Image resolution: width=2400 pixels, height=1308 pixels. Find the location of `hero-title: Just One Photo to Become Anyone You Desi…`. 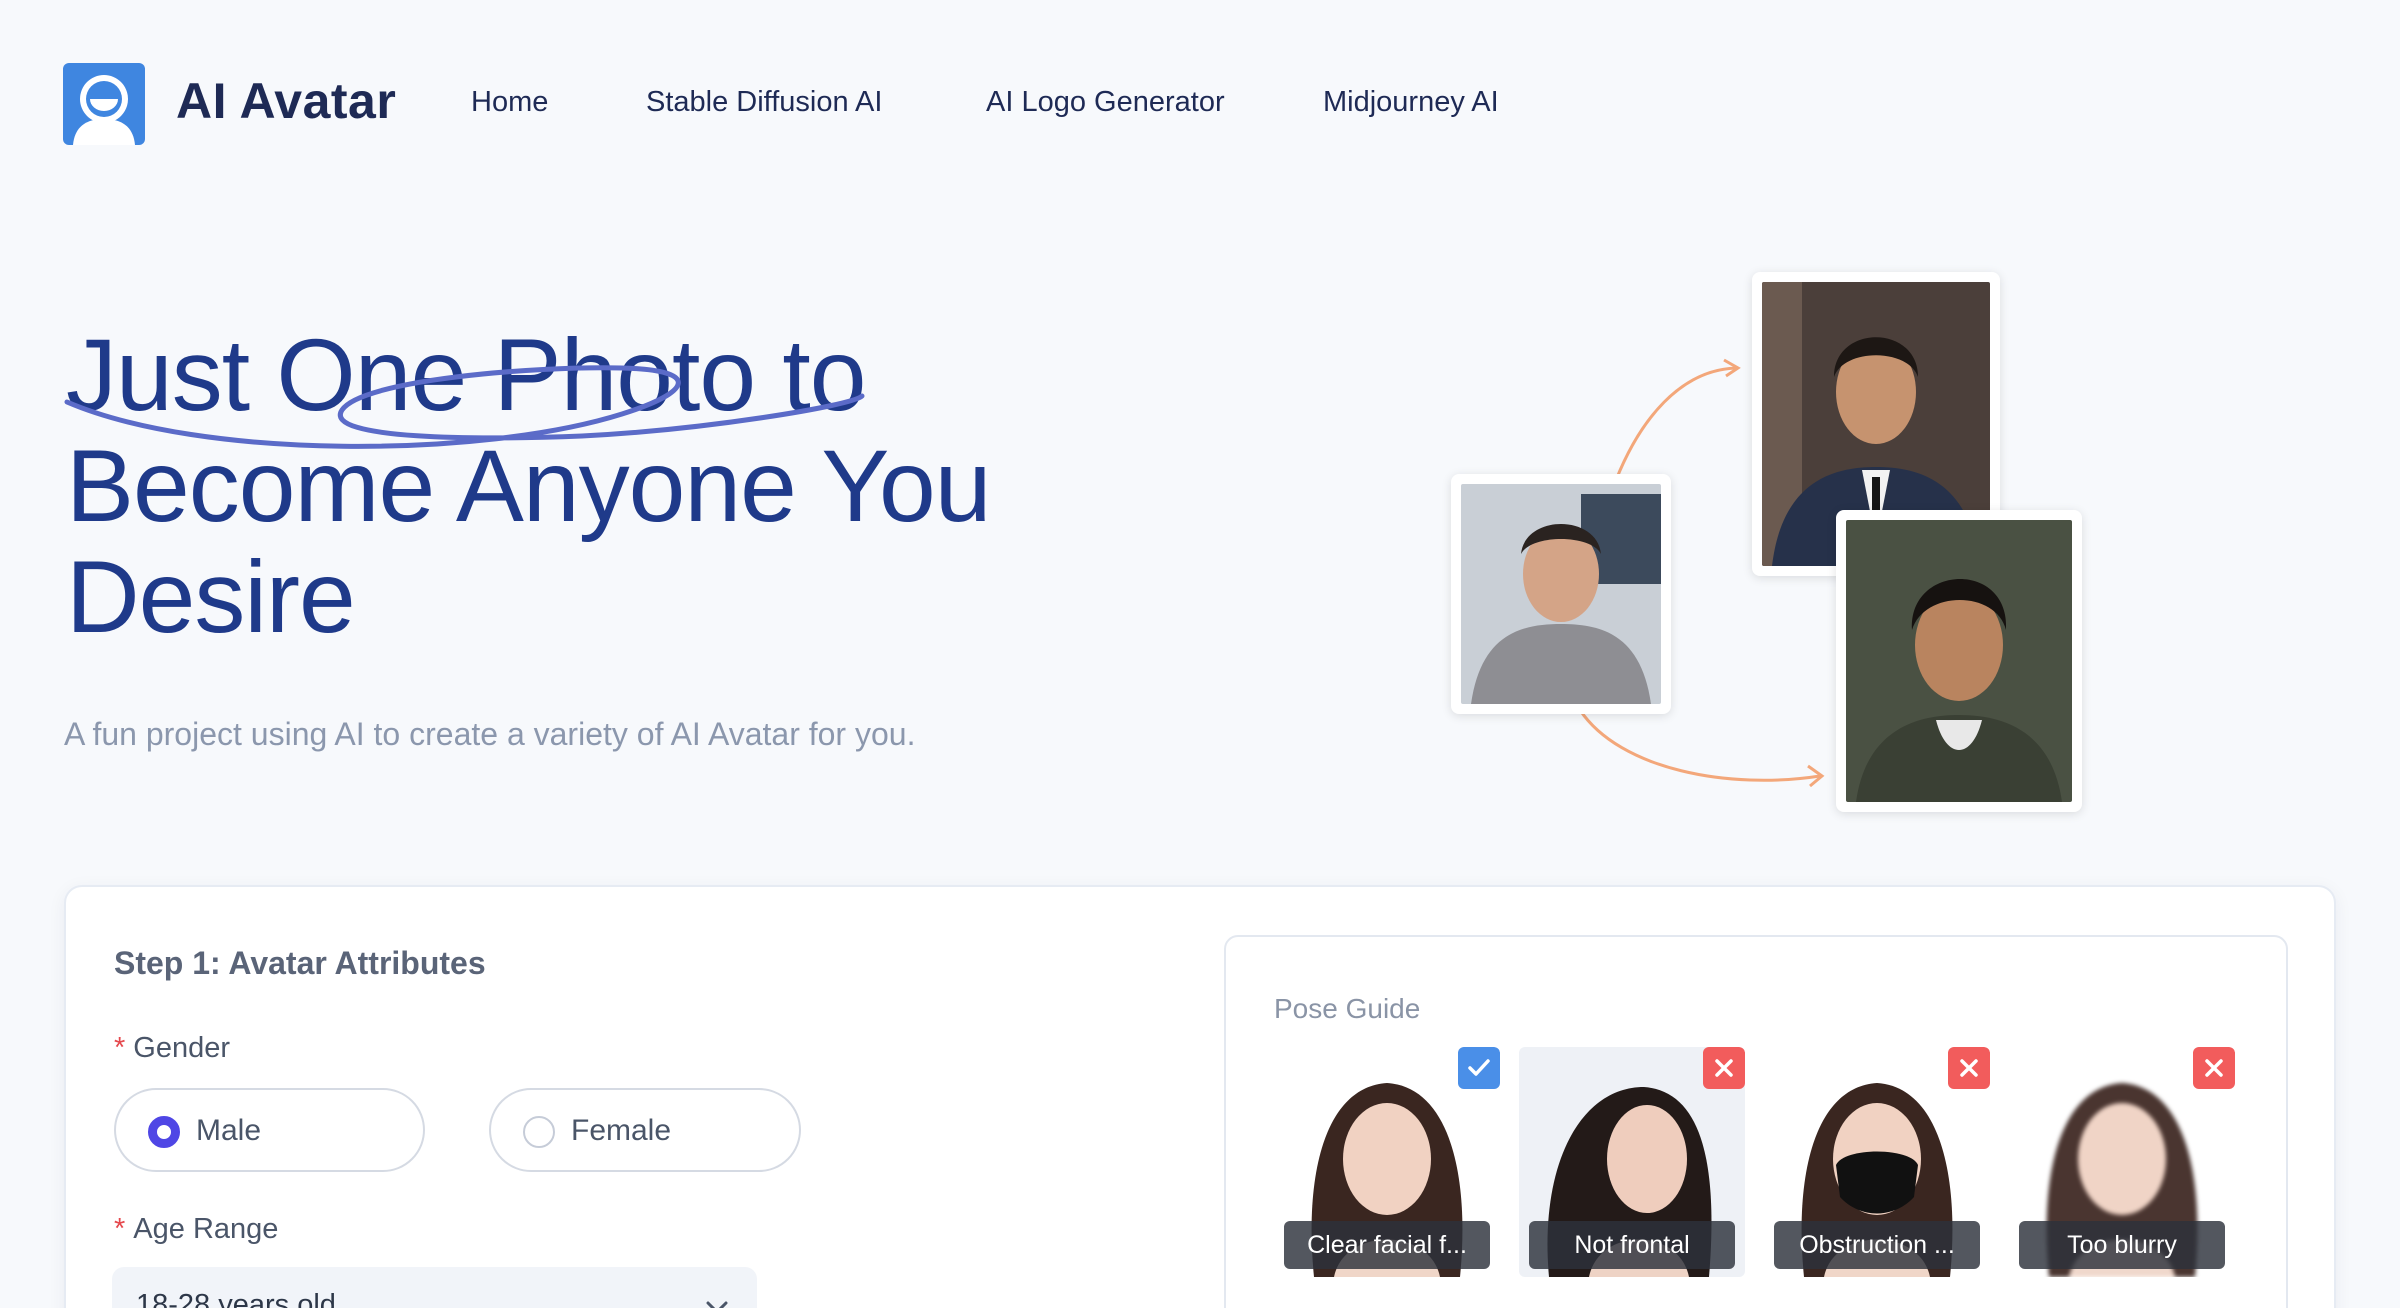

hero-title: Just One Photo to Become Anyone You Desi… is located at coordinates (616, 486).